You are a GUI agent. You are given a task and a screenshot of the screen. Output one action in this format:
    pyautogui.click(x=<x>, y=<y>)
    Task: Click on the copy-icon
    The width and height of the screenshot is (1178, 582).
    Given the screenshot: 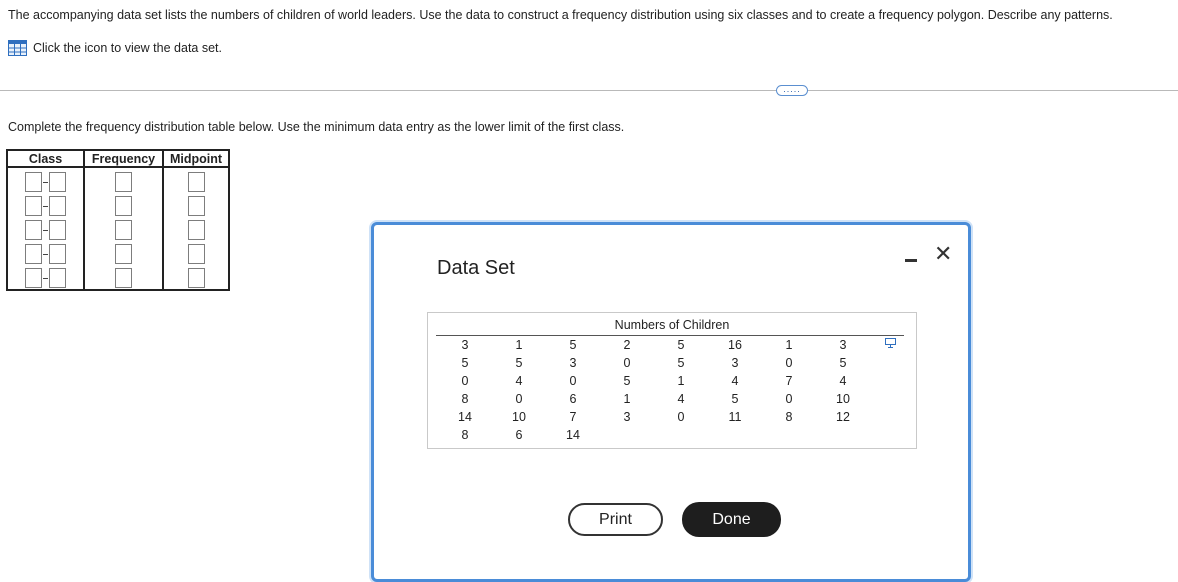 What is the action you would take?
    pyautogui.click(x=890, y=343)
    